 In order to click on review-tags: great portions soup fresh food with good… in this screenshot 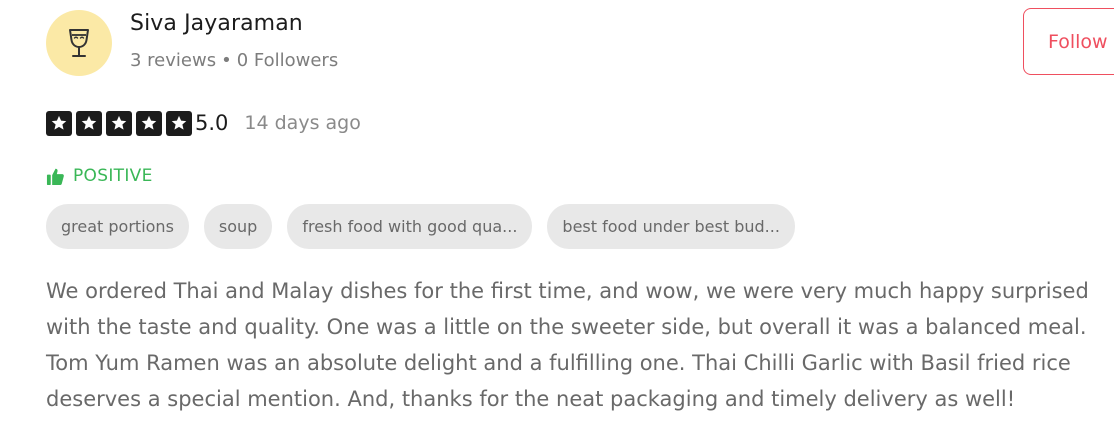, I will do `click(420, 226)`.